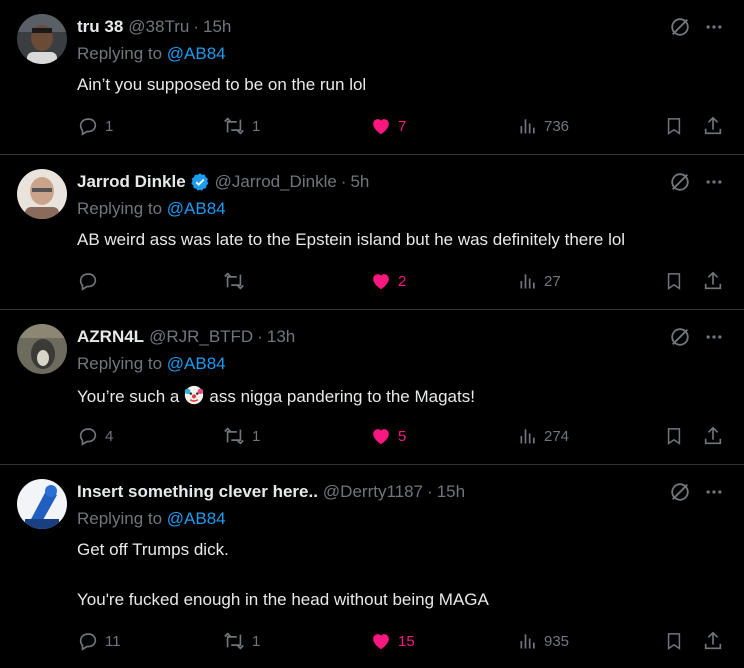 The width and height of the screenshot is (744, 668). What do you see at coordinates (110, 337) in the screenshot?
I see `display-name: AZRN4L` at bounding box center [110, 337].